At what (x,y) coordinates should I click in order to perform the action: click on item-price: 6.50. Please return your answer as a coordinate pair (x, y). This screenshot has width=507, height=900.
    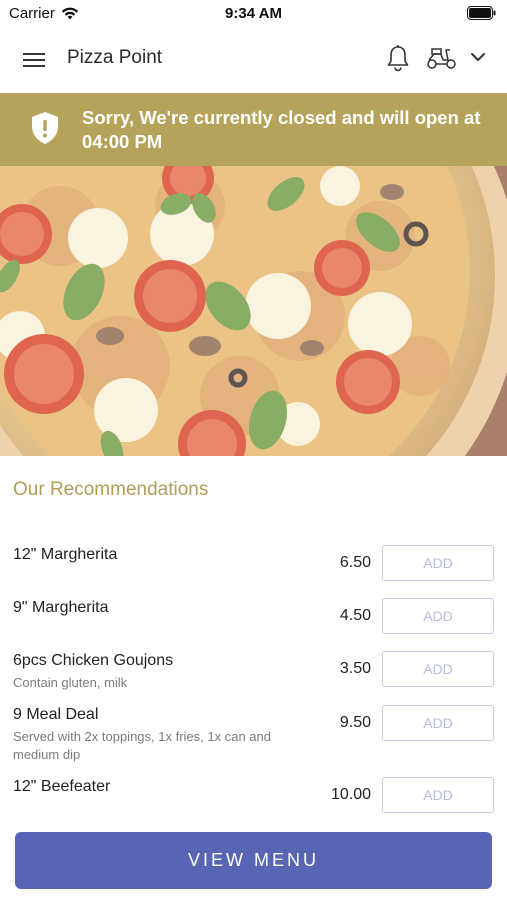
    Looking at the image, I should click on (355, 562).